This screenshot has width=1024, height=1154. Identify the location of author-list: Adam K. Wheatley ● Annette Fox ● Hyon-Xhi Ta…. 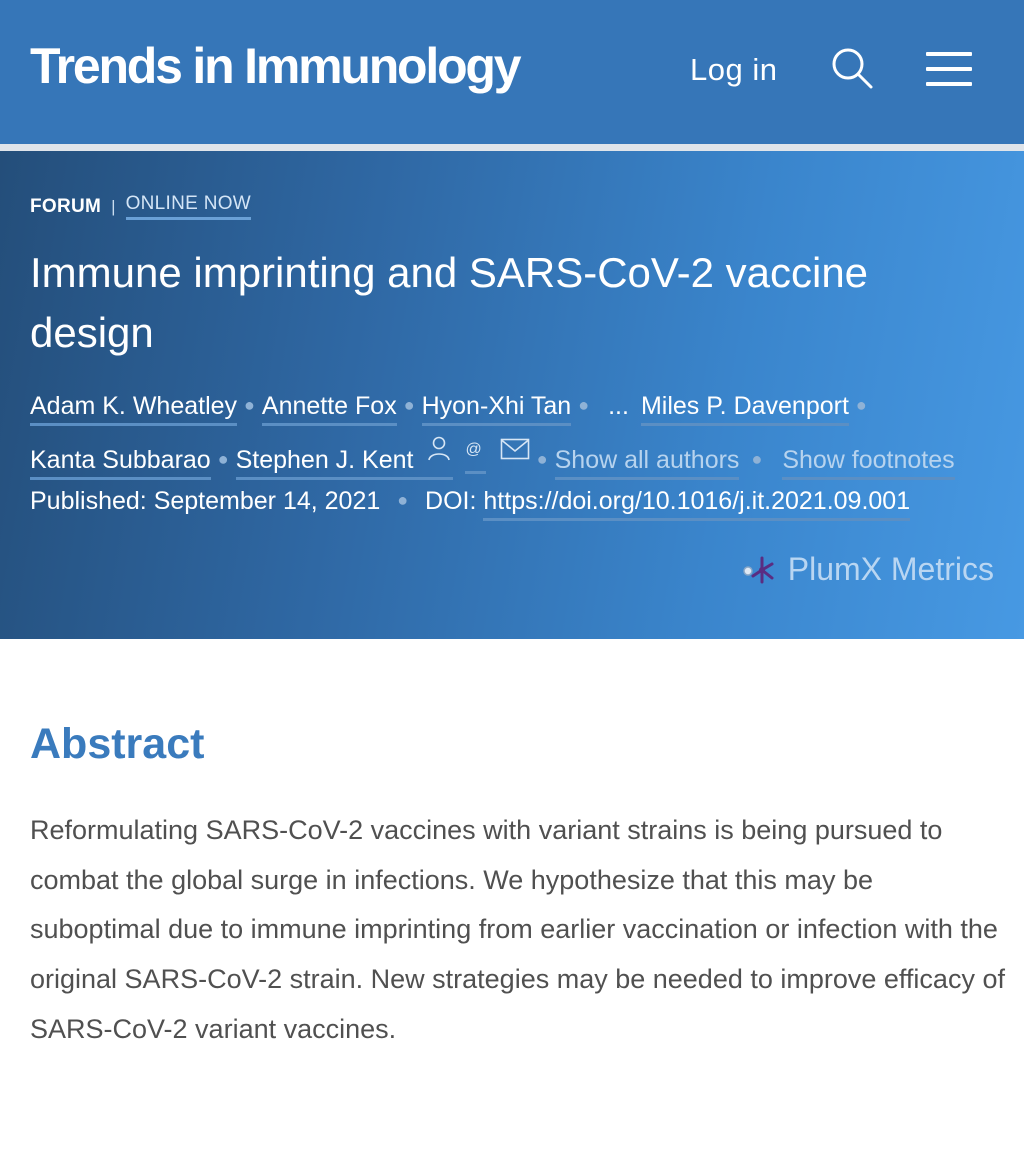
(520, 433).